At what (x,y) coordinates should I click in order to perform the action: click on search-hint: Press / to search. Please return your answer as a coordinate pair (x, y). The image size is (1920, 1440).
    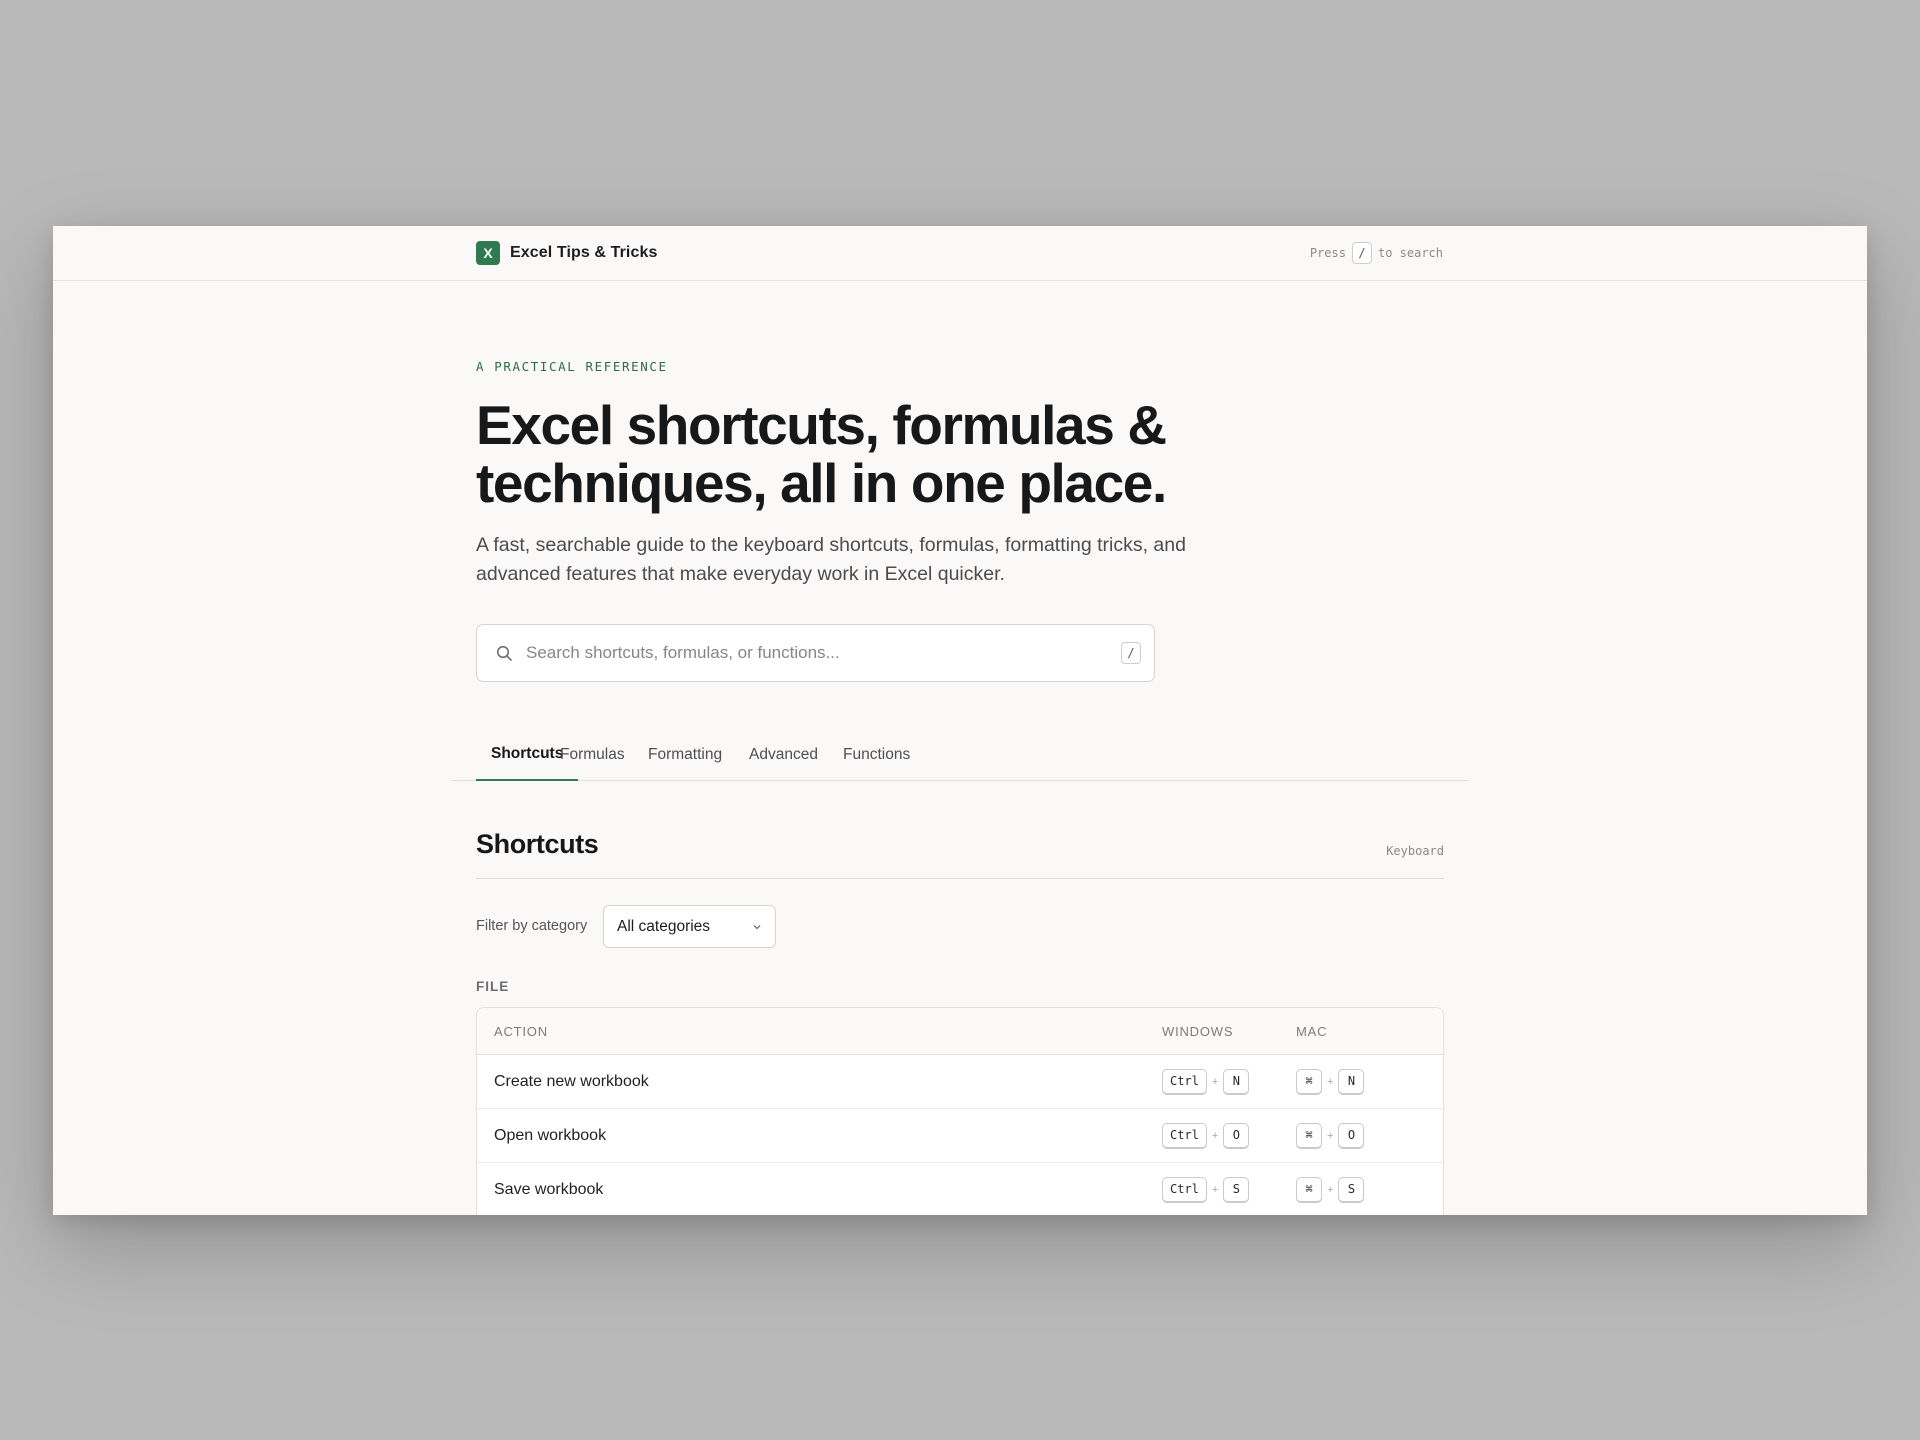
    Looking at the image, I should click on (1376, 253).